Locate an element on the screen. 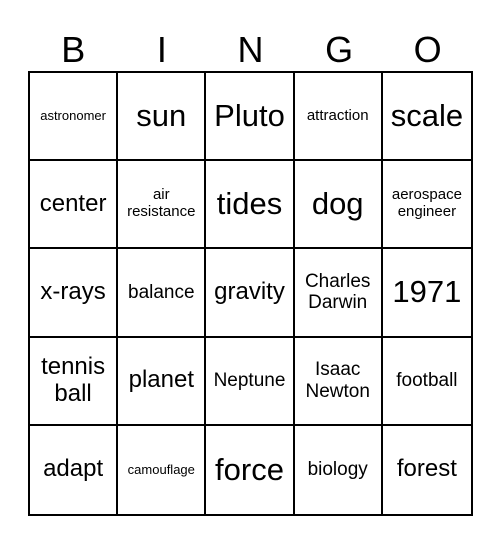 The height and width of the screenshot is (544, 501). bingo-cell: tennis ball is located at coordinates (74, 381).